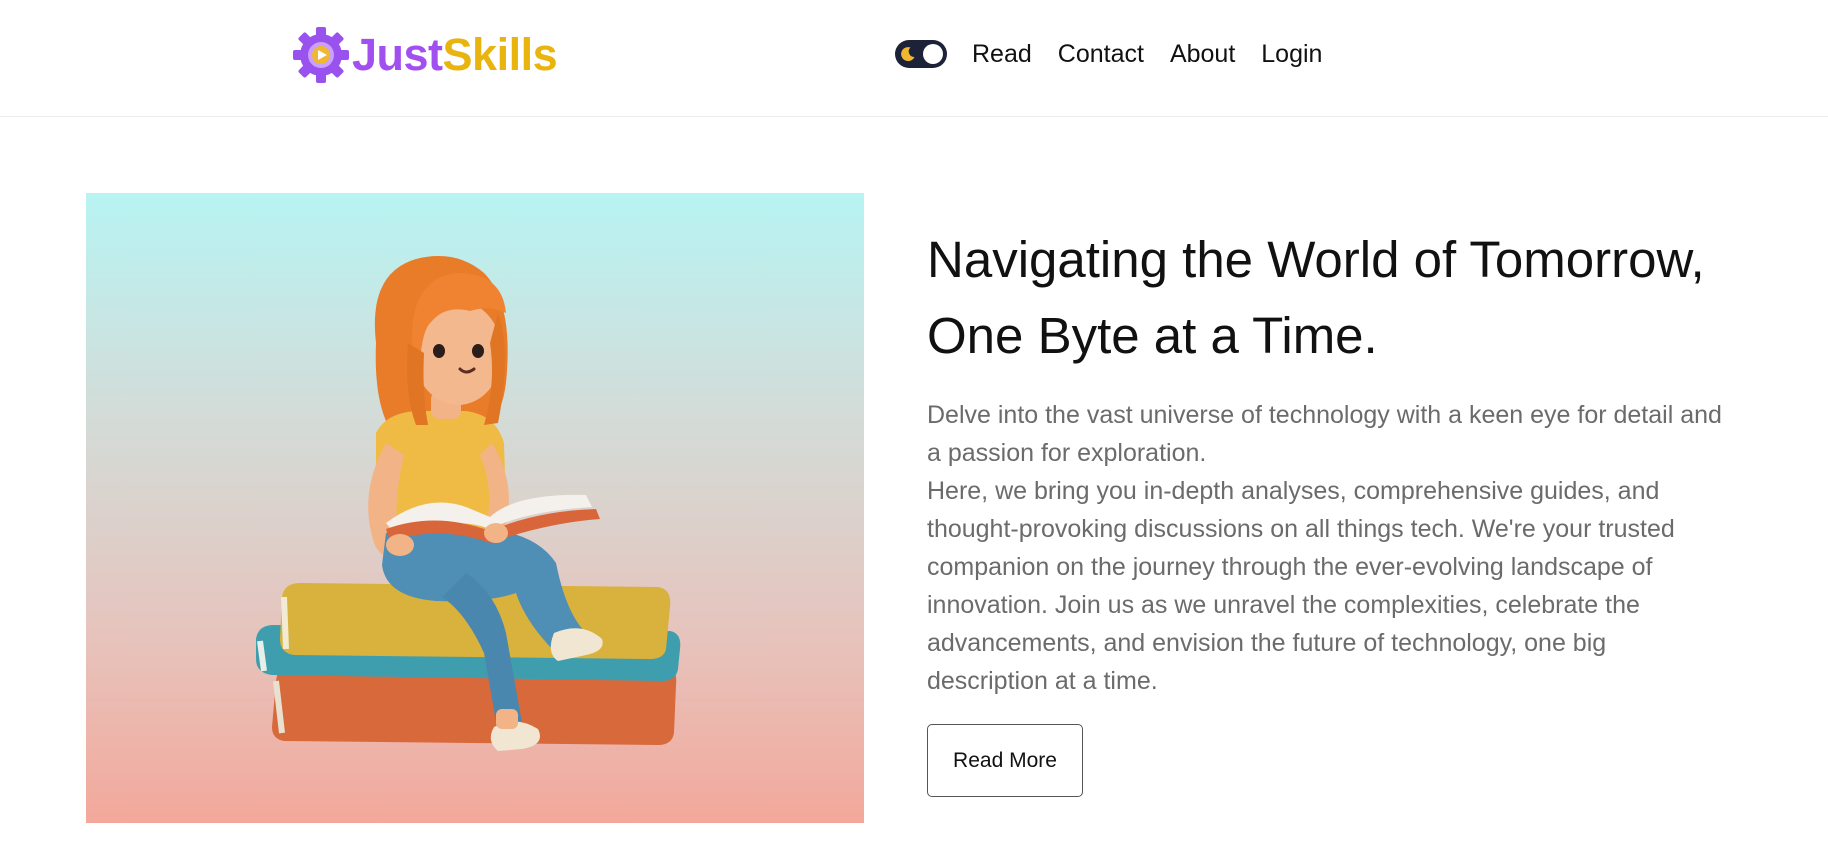 This screenshot has width=1828, height=862. I want to click on nav-link-contact: Contact, so click(1101, 54).